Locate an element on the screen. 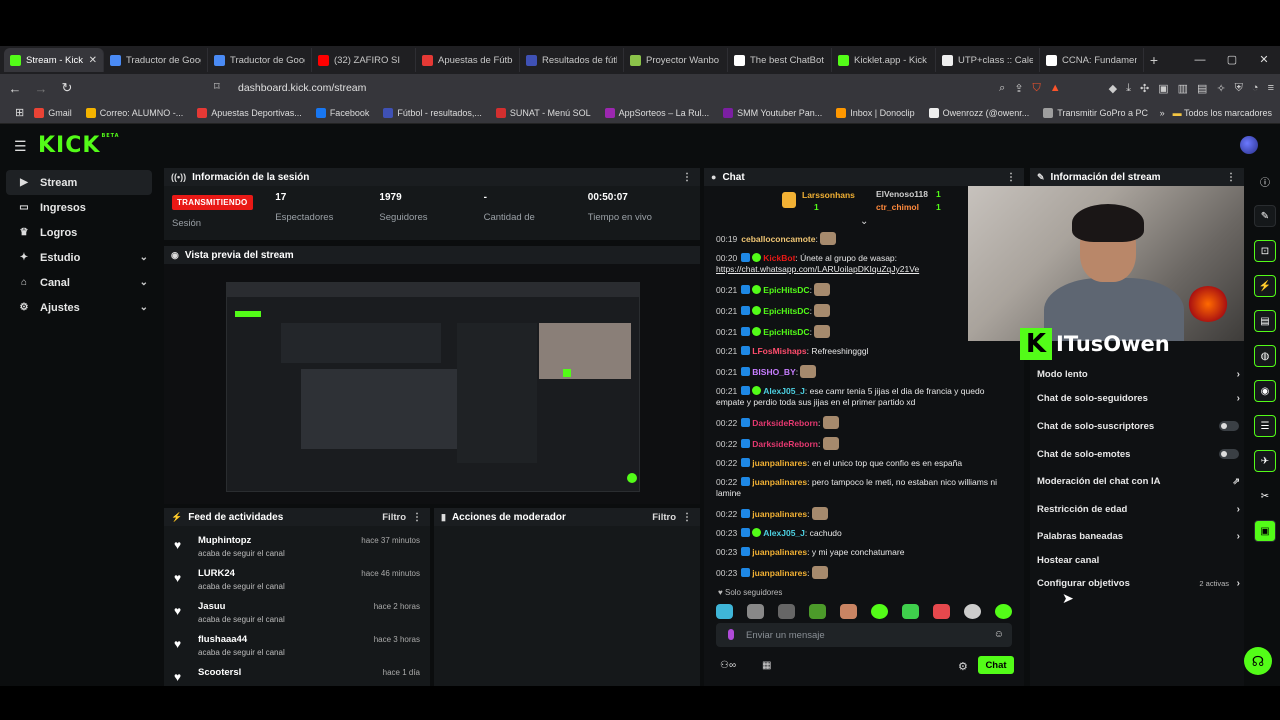  sidebar-item-estudio: ✦ Estudio ⌄ is located at coordinates (79, 257).